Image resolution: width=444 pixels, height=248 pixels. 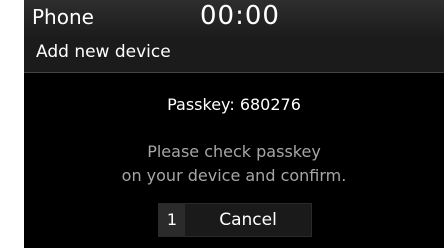 I want to click on popup-title: Add new device, so click(x=103, y=52).